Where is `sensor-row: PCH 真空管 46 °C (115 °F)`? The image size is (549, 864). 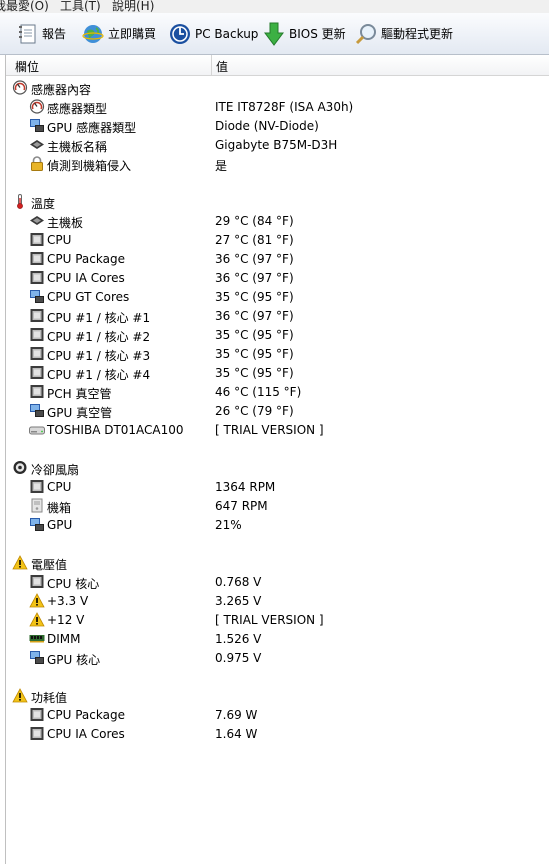 sensor-row: PCH 真空管 46 °C (115 °F) is located at coordinates (277, 391).